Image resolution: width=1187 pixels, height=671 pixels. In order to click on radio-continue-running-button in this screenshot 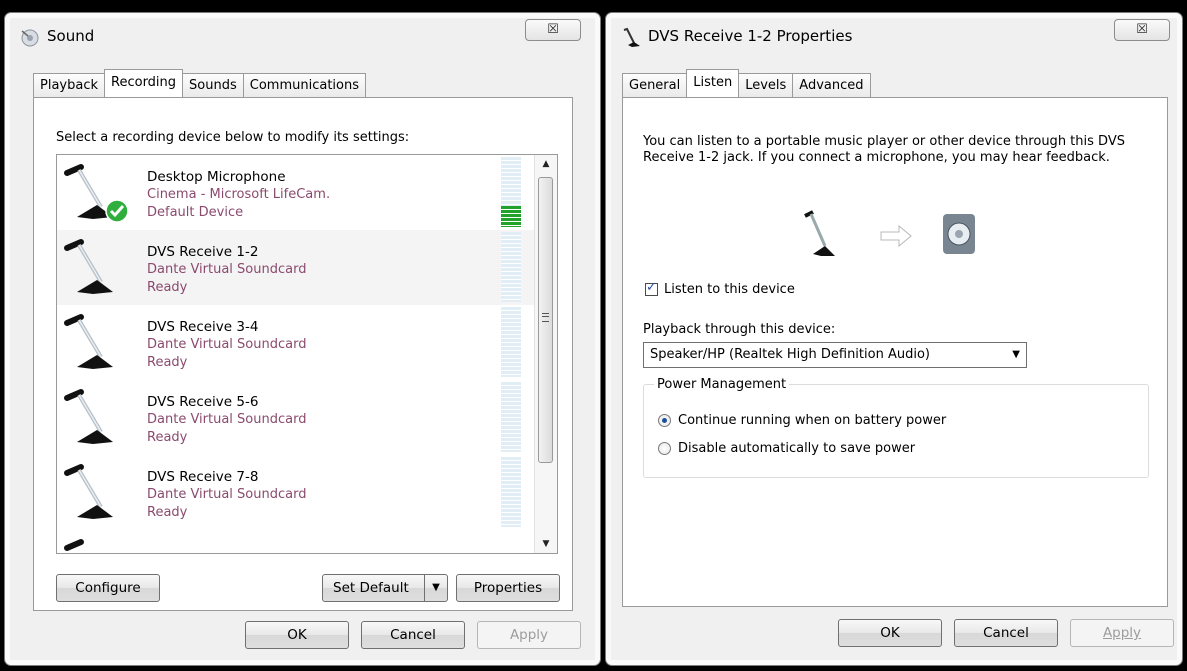, I will do `click(664, 420)`.